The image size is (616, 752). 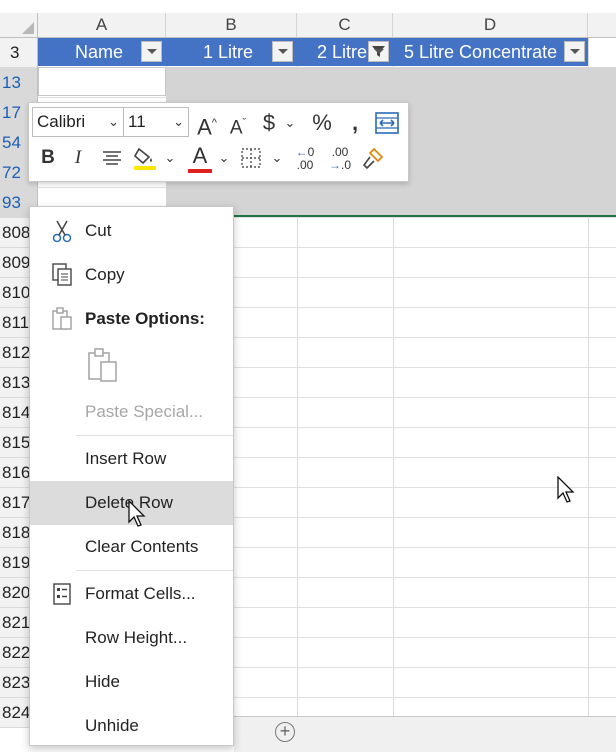 I want to click on menu-item-label: Unhide, so click(x=112, y=725).